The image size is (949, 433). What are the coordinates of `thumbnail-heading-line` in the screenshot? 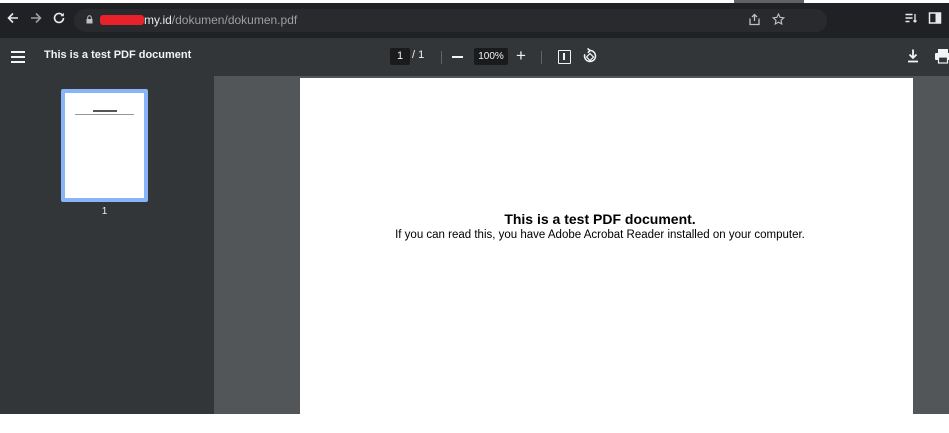 It's located at (105, 111).